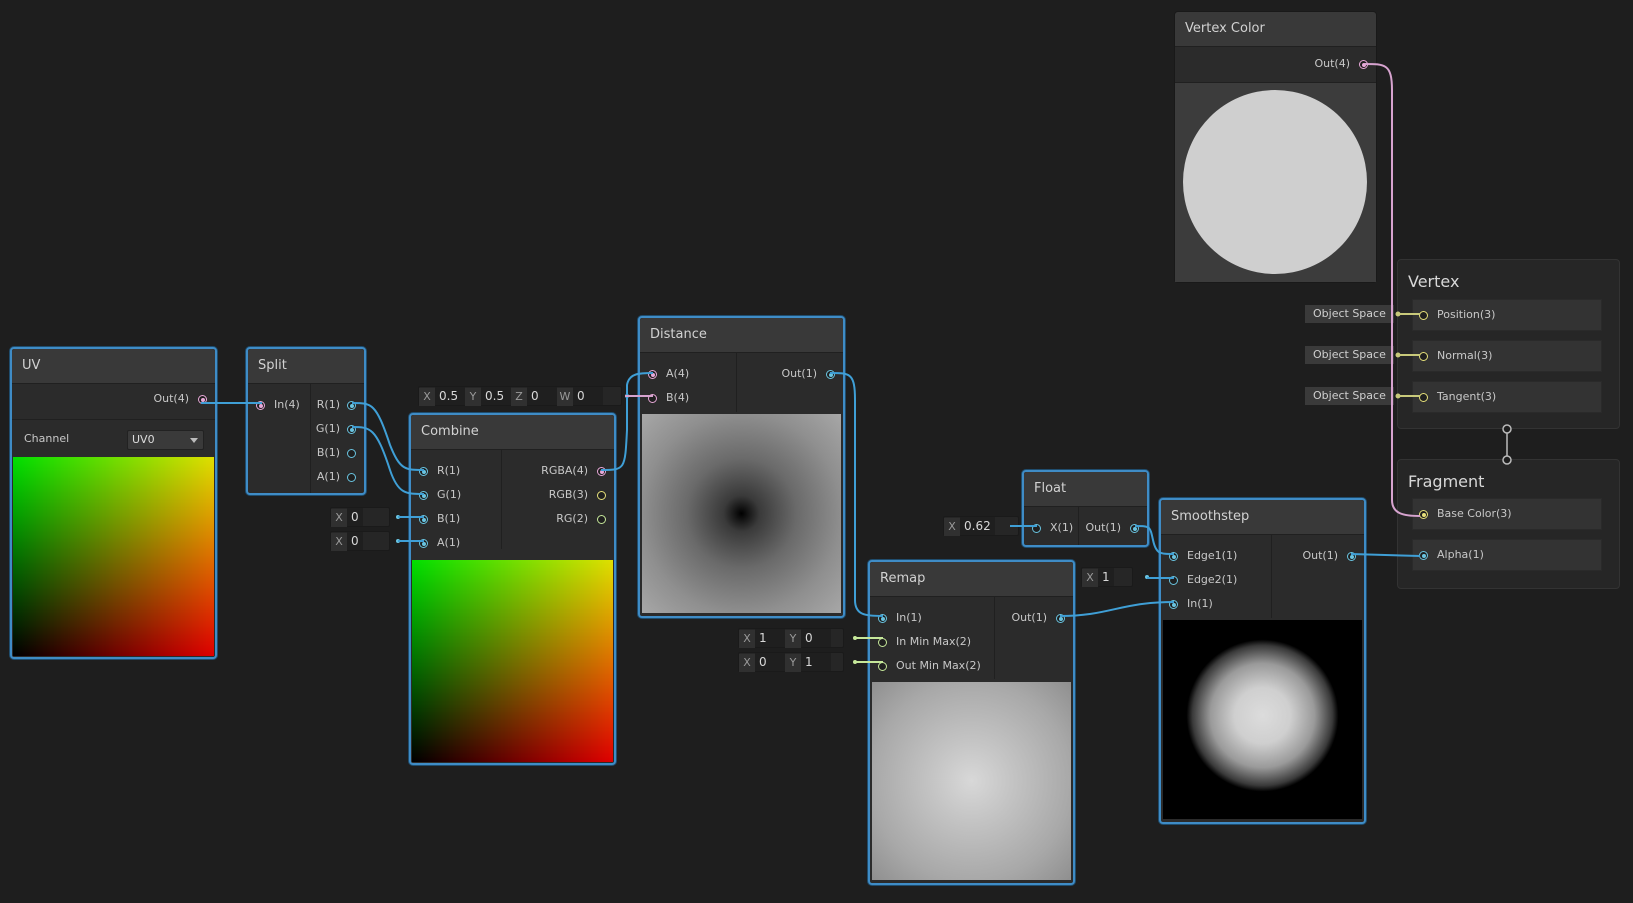  Describe the element at coordinates (652, 398) in the screenshot. I see `distance-in-b-port` at that location.